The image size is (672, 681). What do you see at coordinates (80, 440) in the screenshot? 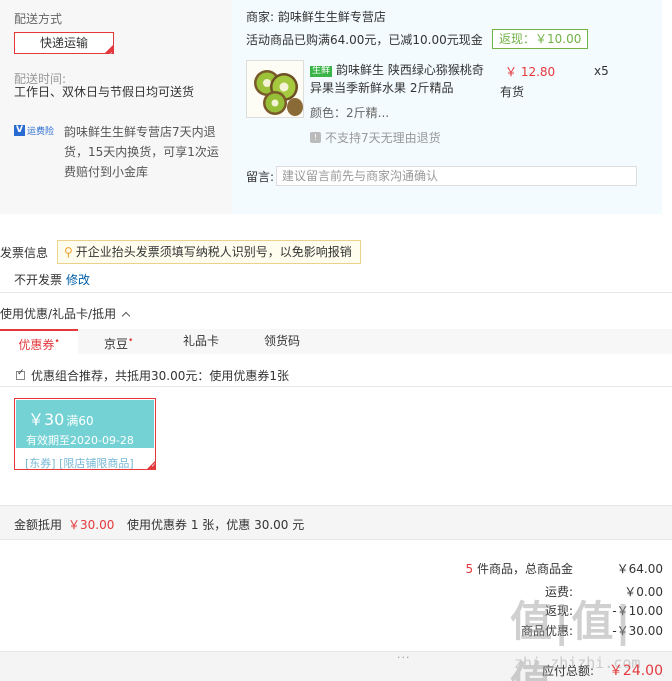
I see `coupon-expiry: 有效期至2020-09-28` at bounding box center [80, 440].